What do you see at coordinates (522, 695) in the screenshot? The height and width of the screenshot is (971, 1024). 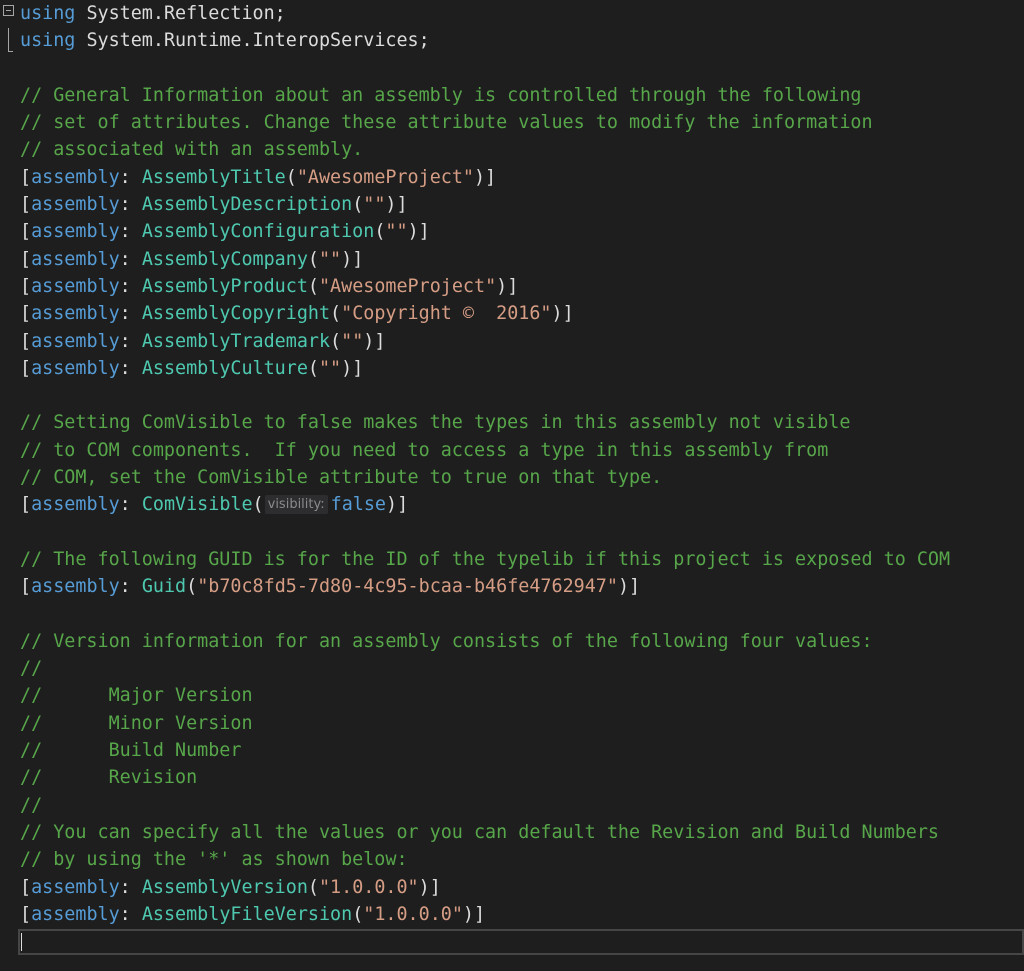 I see `code-line: // Major Version` at bounding box center [522, 695].